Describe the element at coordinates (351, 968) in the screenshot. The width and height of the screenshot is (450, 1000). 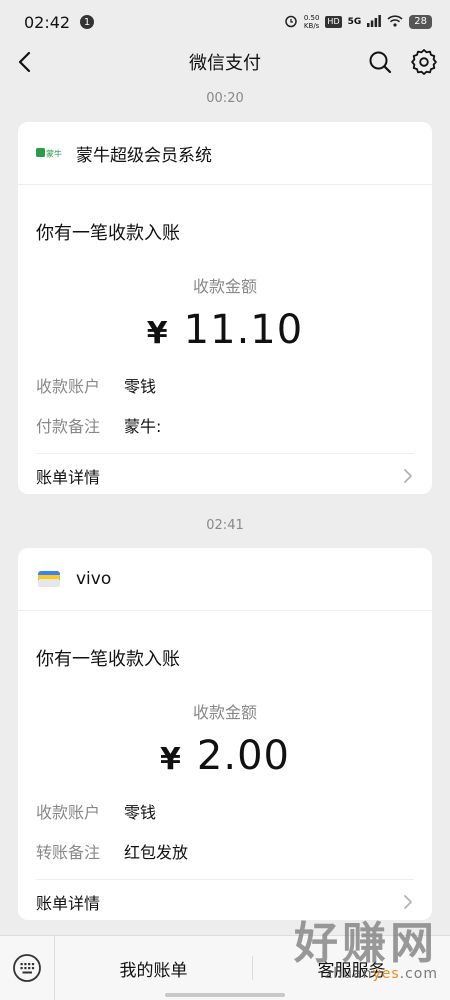
I see `menu-customer-service: 客服服务` at that location.